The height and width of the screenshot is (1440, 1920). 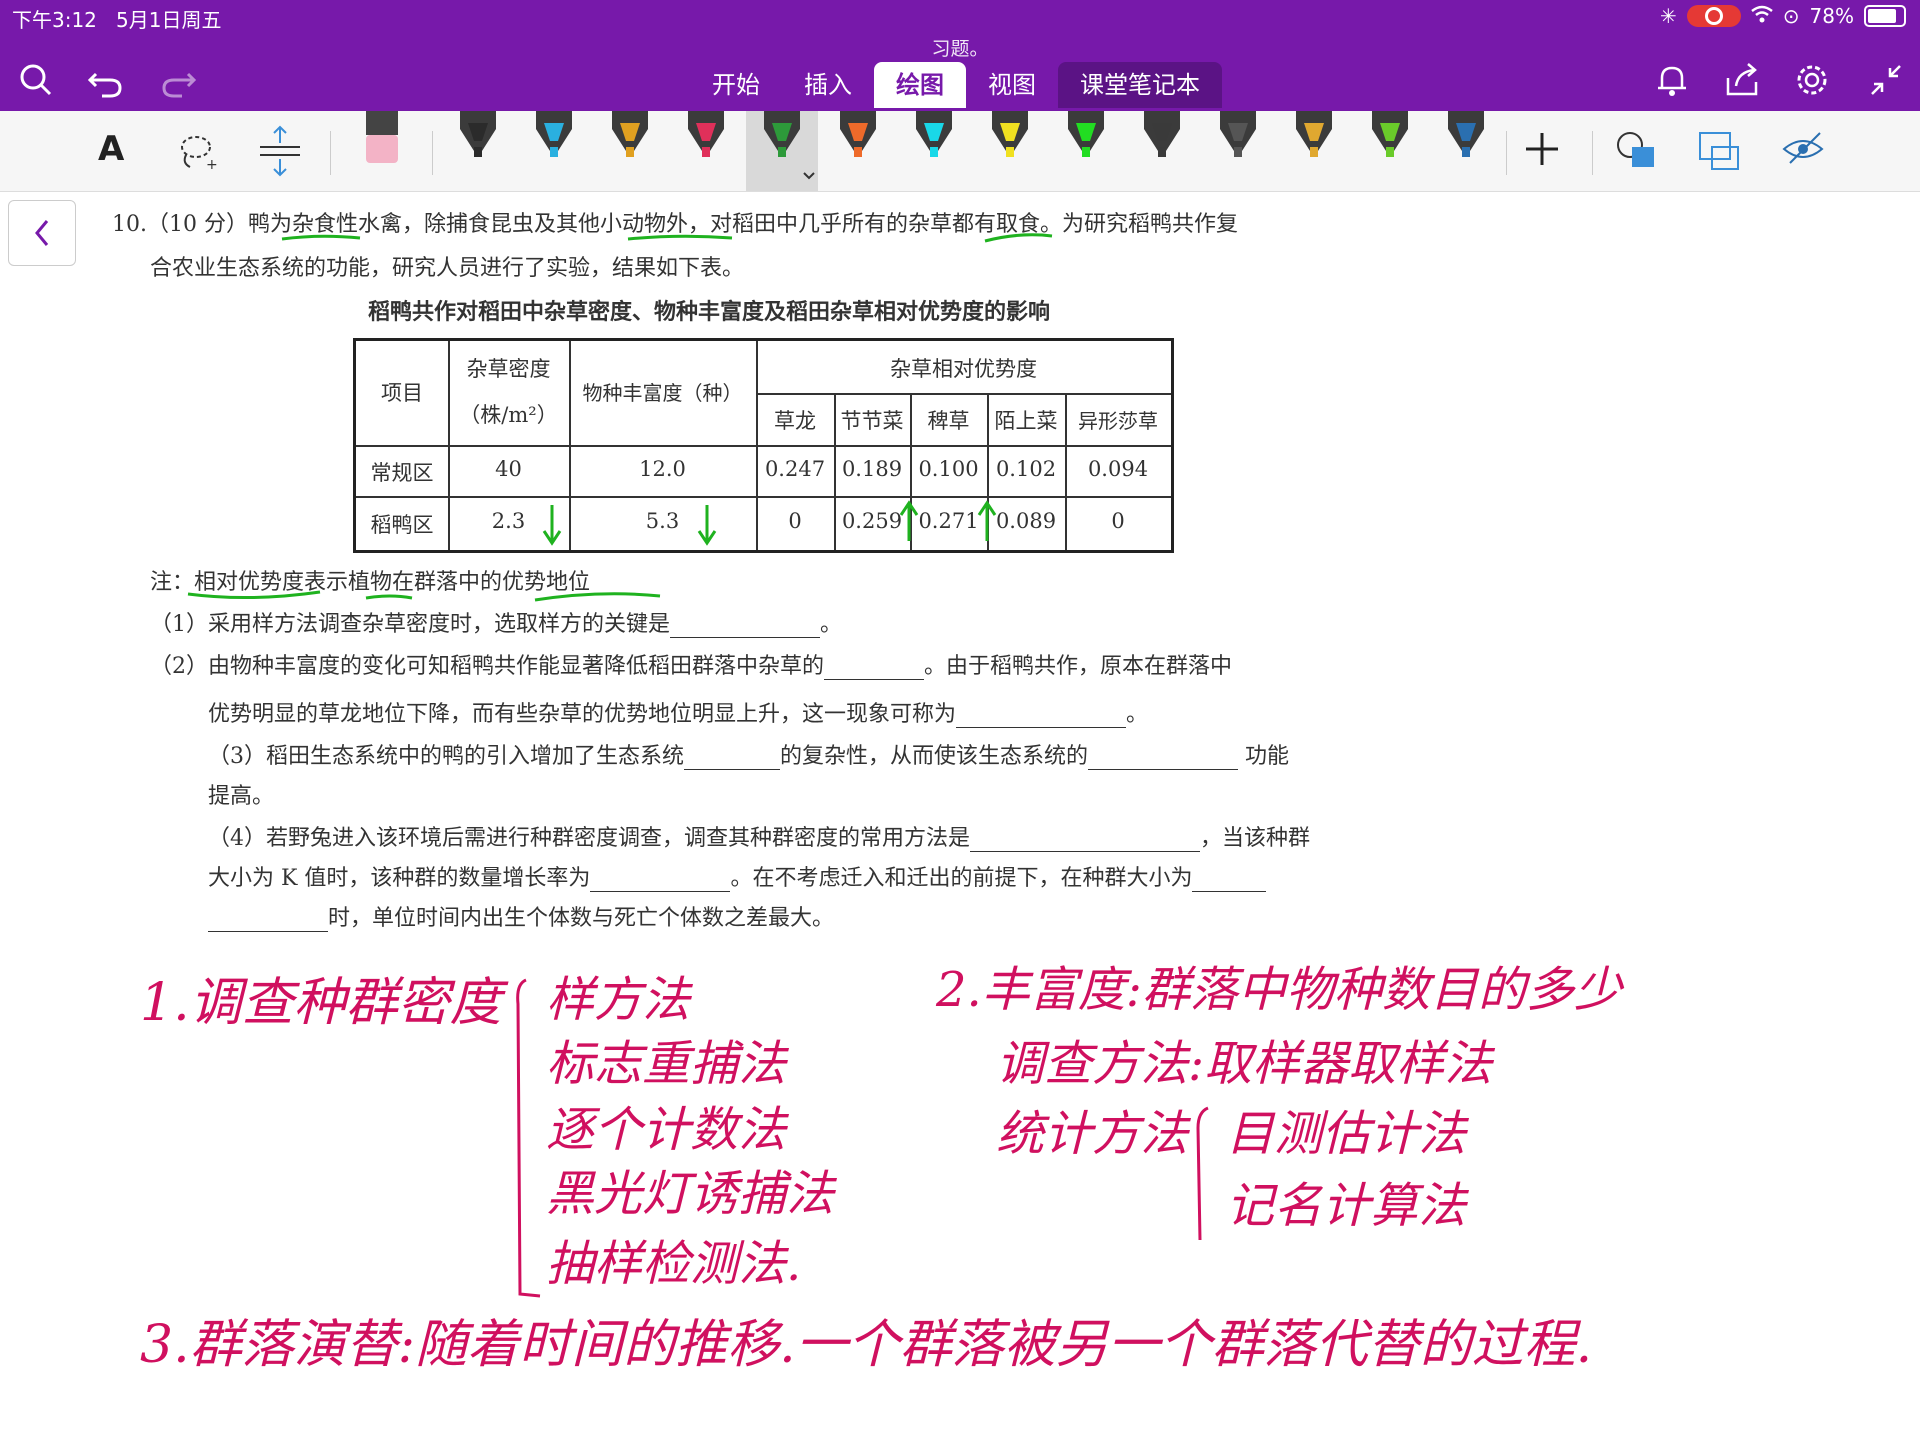 I want to click on note-2-item: 目测估计法, so click(x=1346, y=1134).